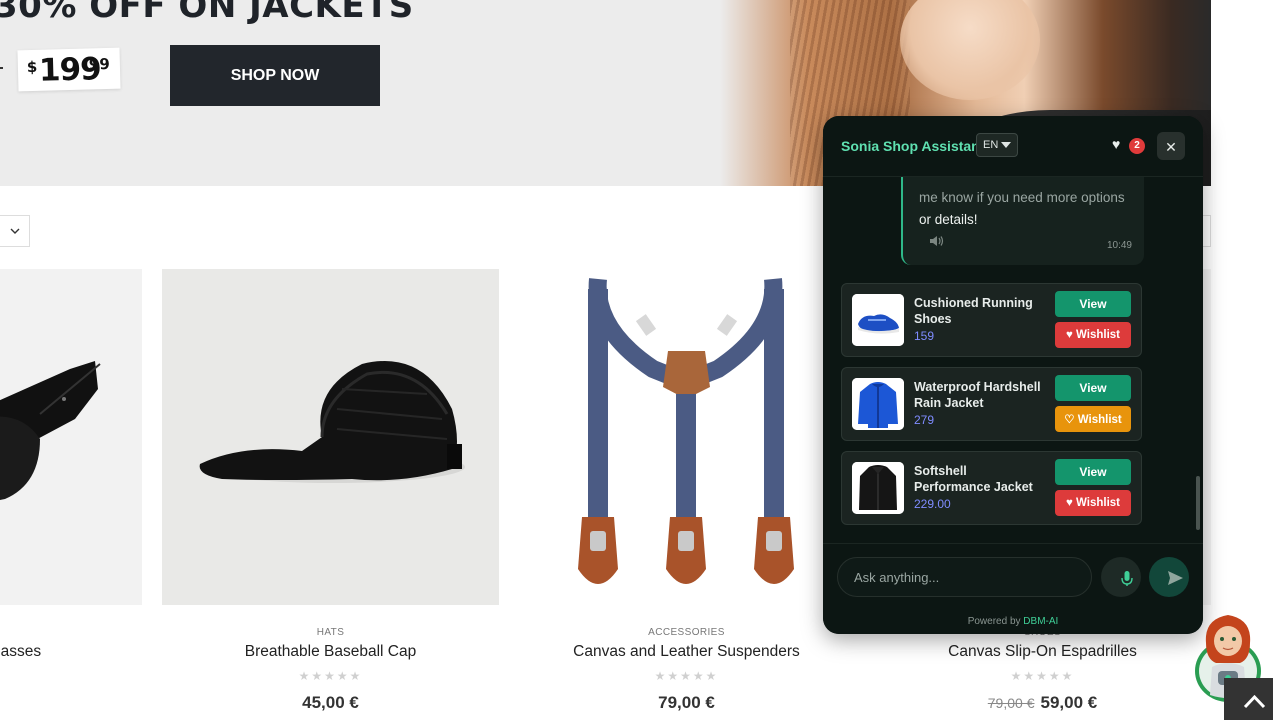  What do you see at coordinates (937, 242) in the screenshot?
I see `speaker-icon` at bounding box center [937, 242].